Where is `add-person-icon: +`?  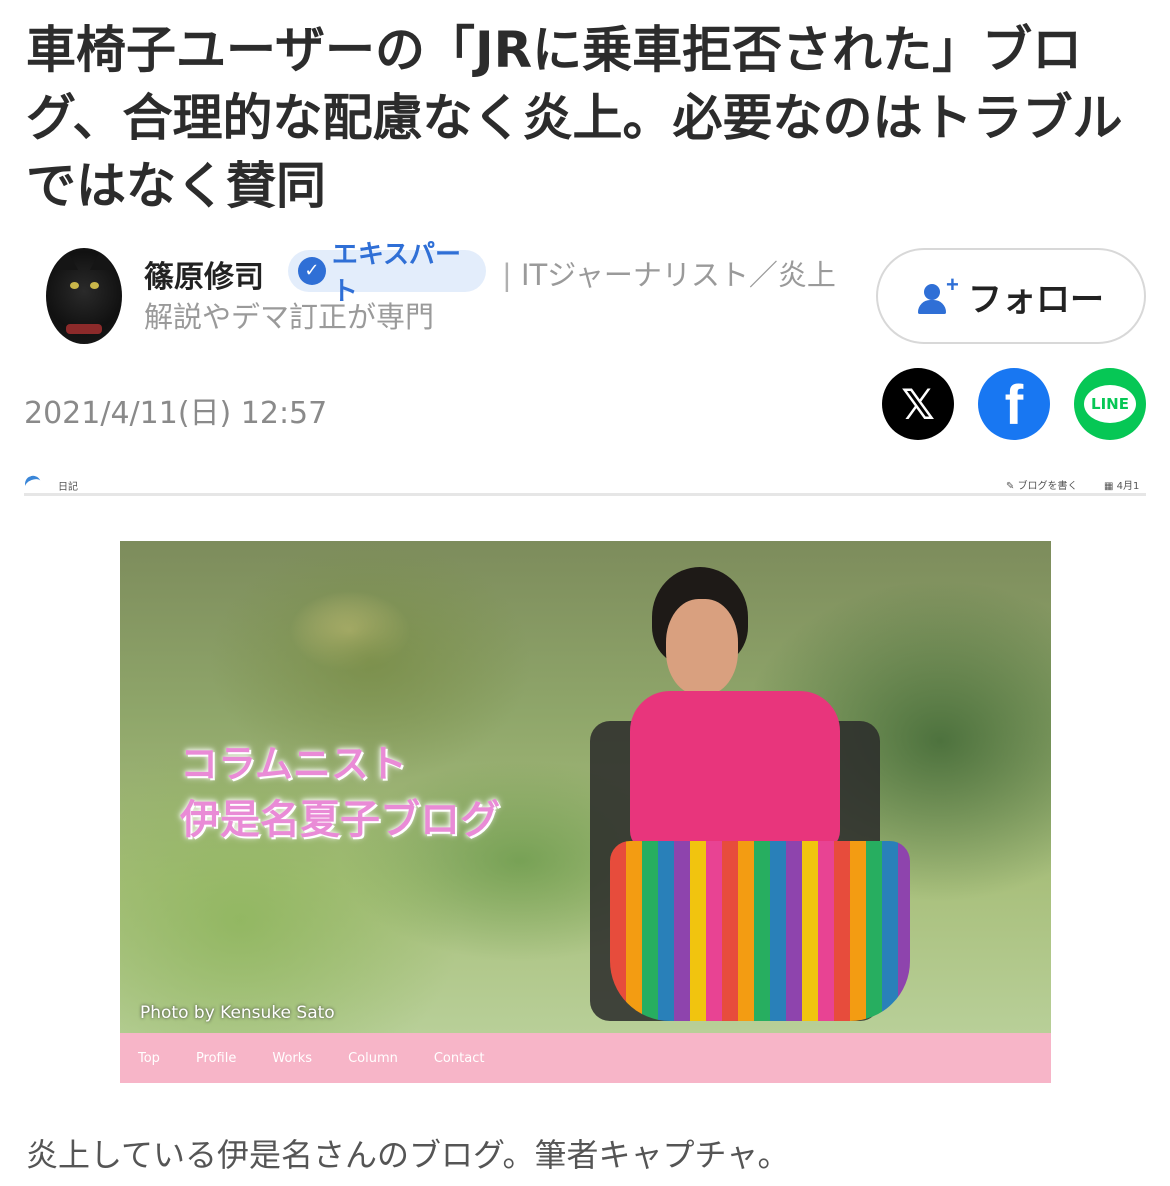
add-person-icon: + is located at coordinates (938, 294).